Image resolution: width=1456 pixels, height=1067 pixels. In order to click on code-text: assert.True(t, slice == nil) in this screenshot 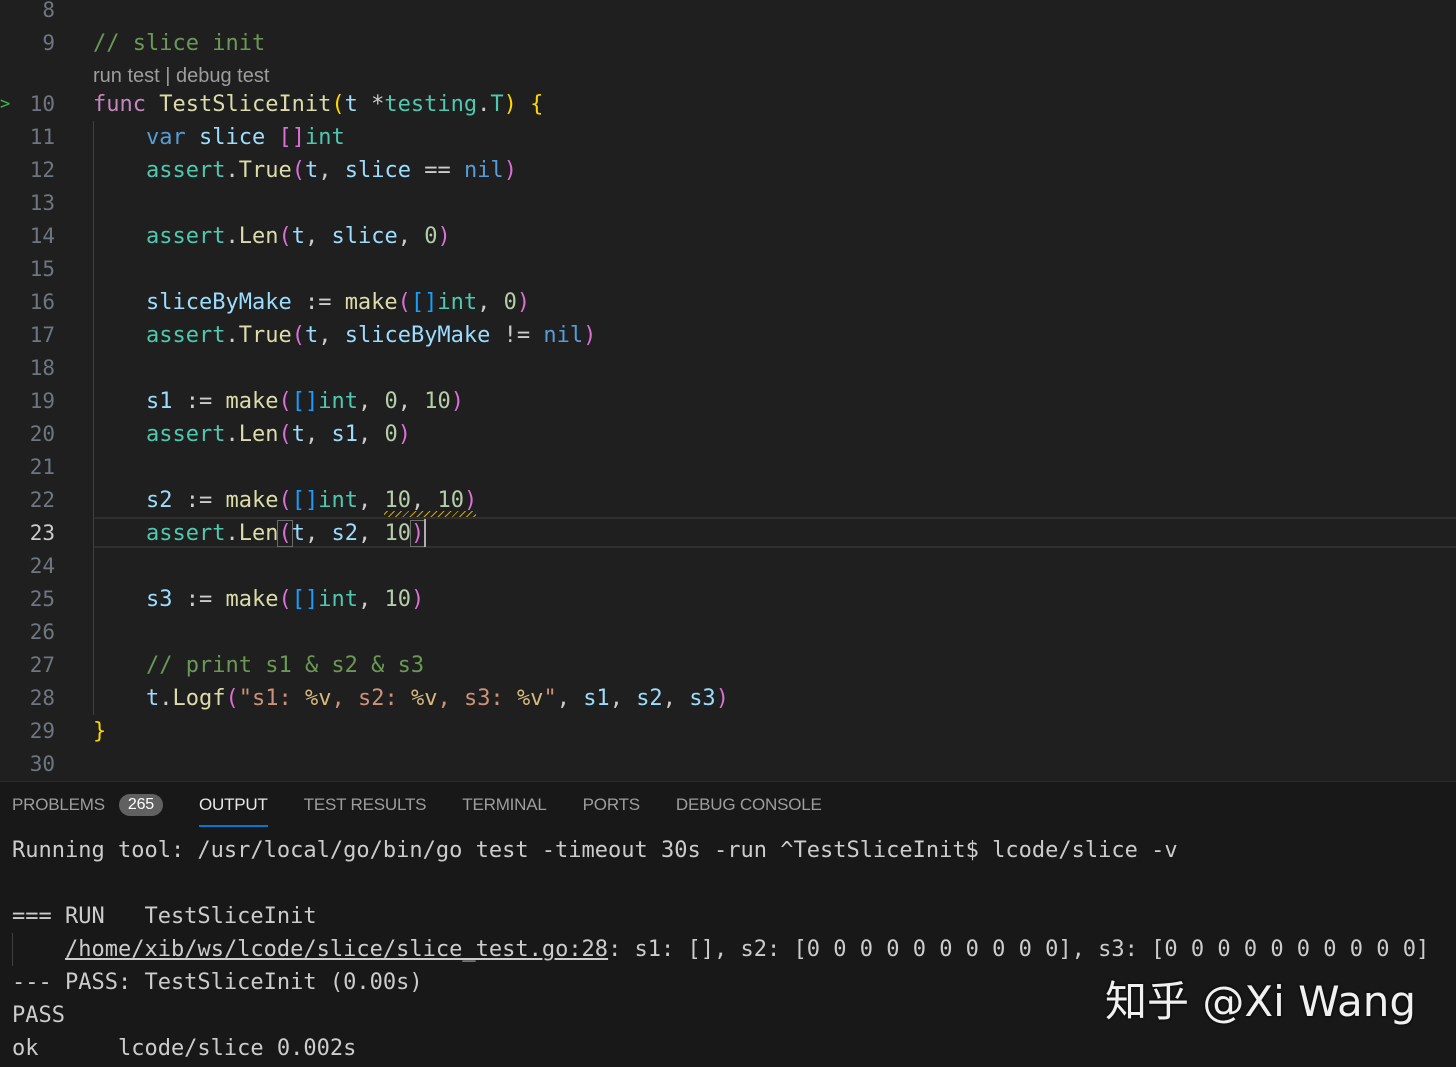, I will do `click(331, 170)`.